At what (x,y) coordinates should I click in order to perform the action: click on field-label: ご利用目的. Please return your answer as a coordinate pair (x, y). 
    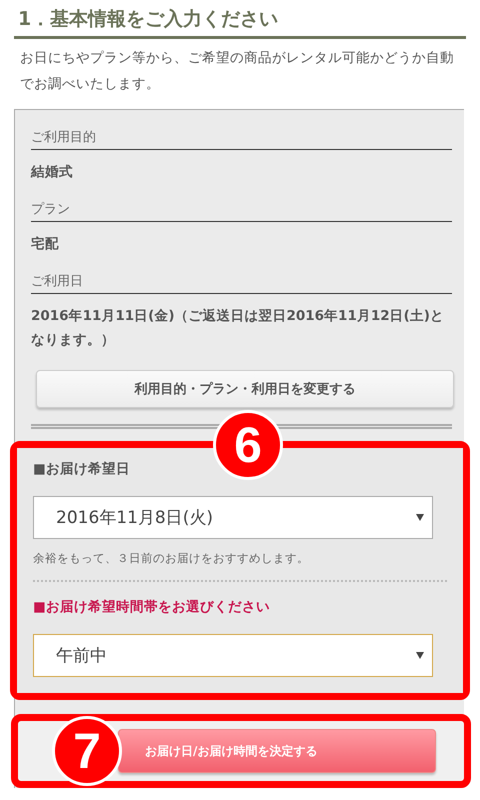
    Looking at the image, I should click on (241, 137).